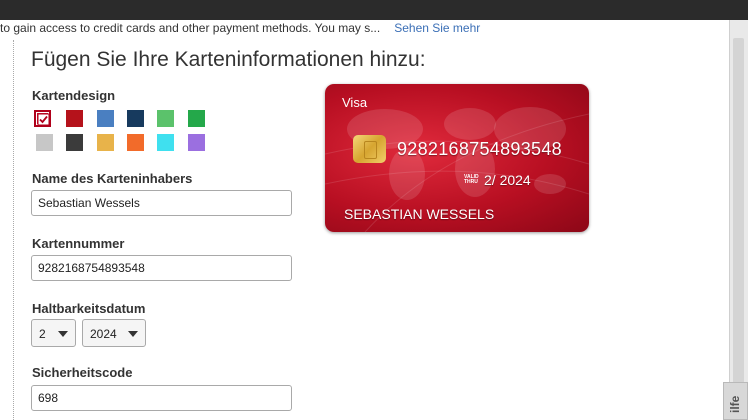 The height and width of the screenshot is (420, 748). I want to click on top-bar, so click(374, 10).